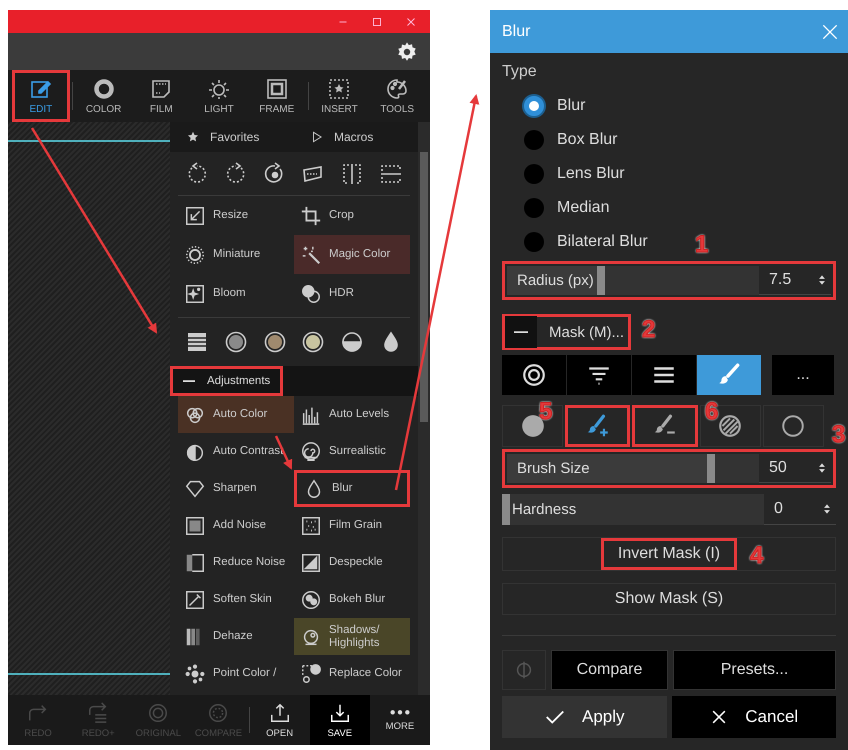  Describe the element at coordinates (352, 599) in the screenshot. I see `tool-button: Bokeh Blur` at that location.